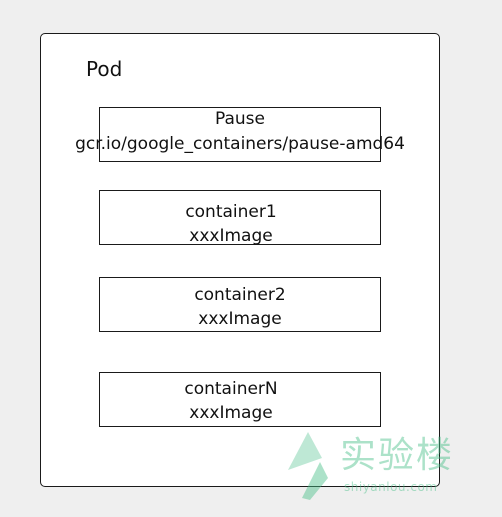  What do you see at coordinates (231, 212) in the screenshot?
I see `container-1-name: container1` at bounding box center [231, 212].